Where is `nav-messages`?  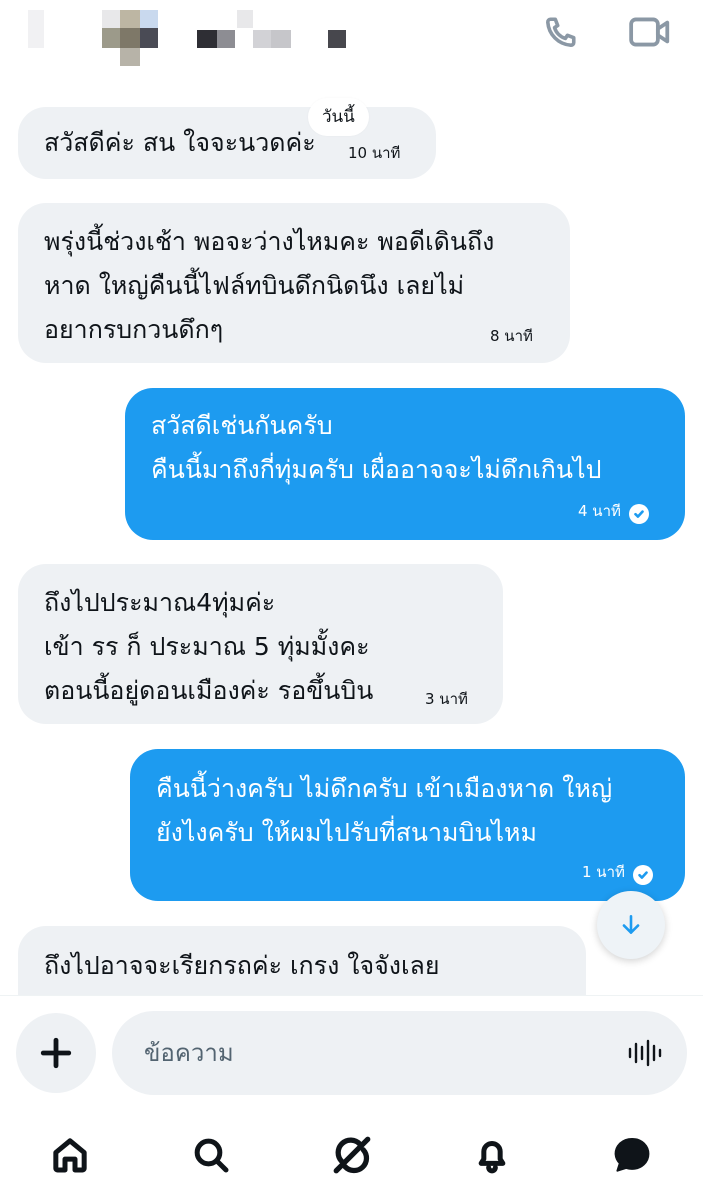 nav-messages is located at coordinates (632, 1155).